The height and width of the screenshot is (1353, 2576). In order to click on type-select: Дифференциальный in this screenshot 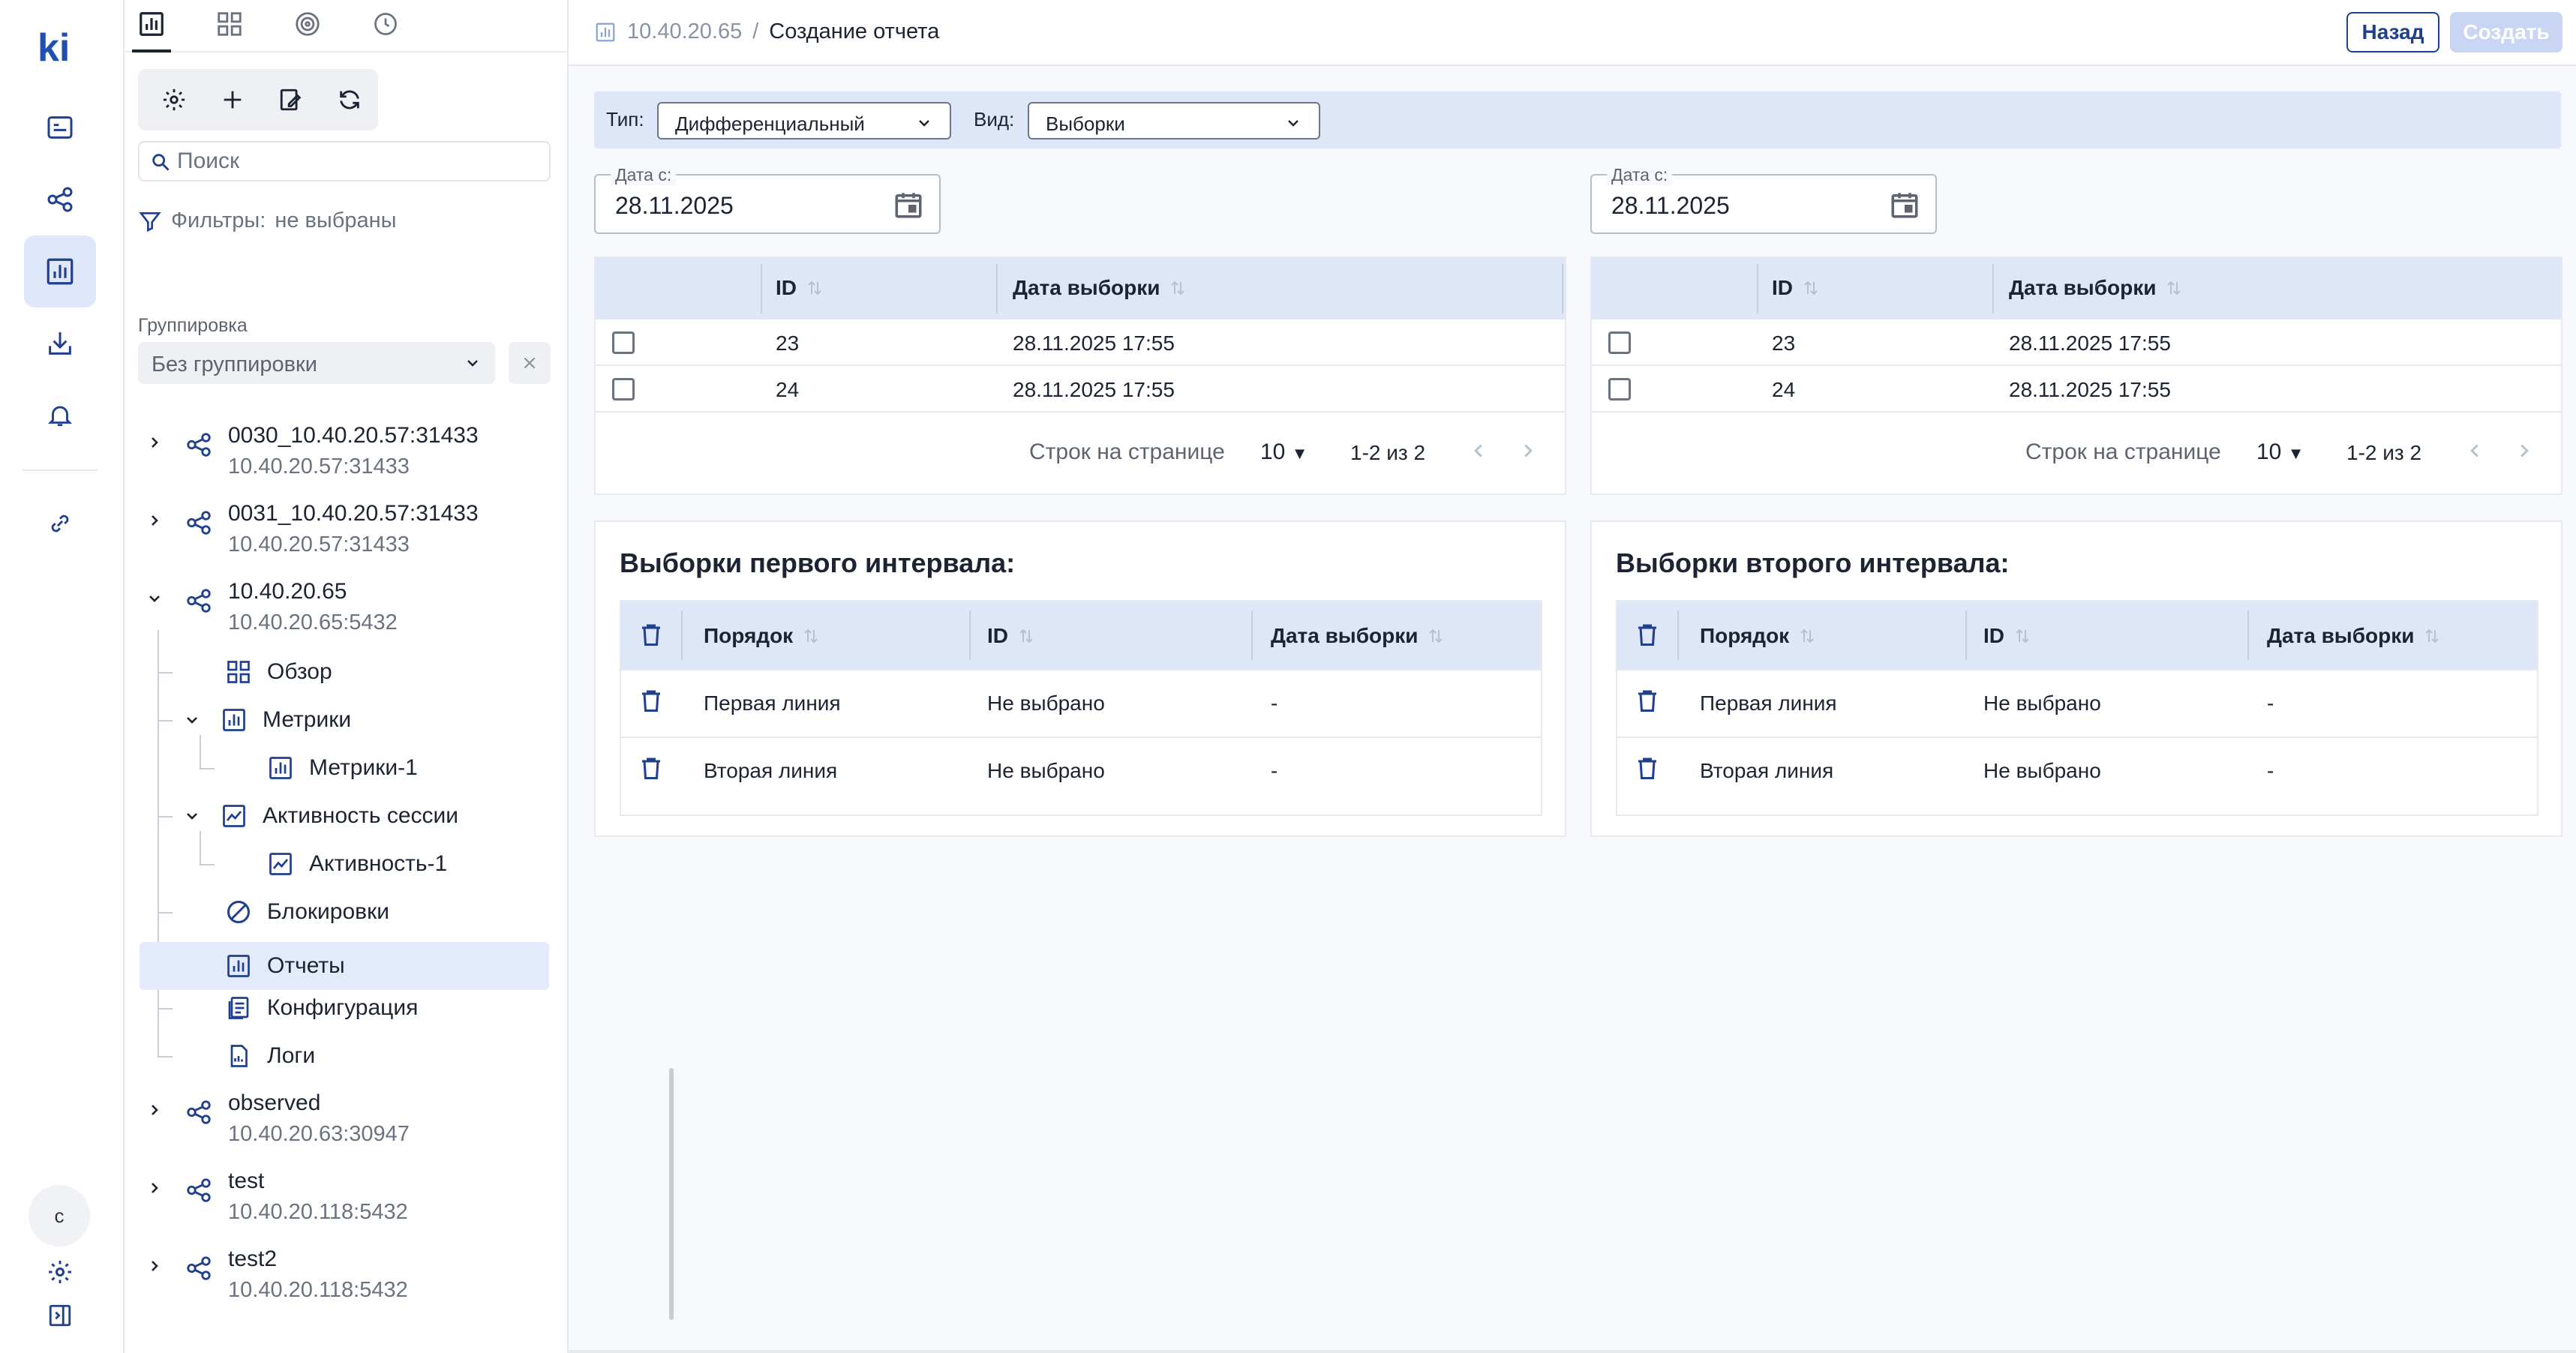, I will do `click(804, 121)`.